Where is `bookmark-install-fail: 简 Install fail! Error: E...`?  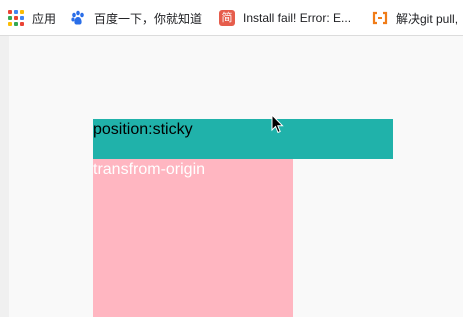
bookmark-install-fail: 简 Install fail! Error: E... is located at coordinates (285, 18).